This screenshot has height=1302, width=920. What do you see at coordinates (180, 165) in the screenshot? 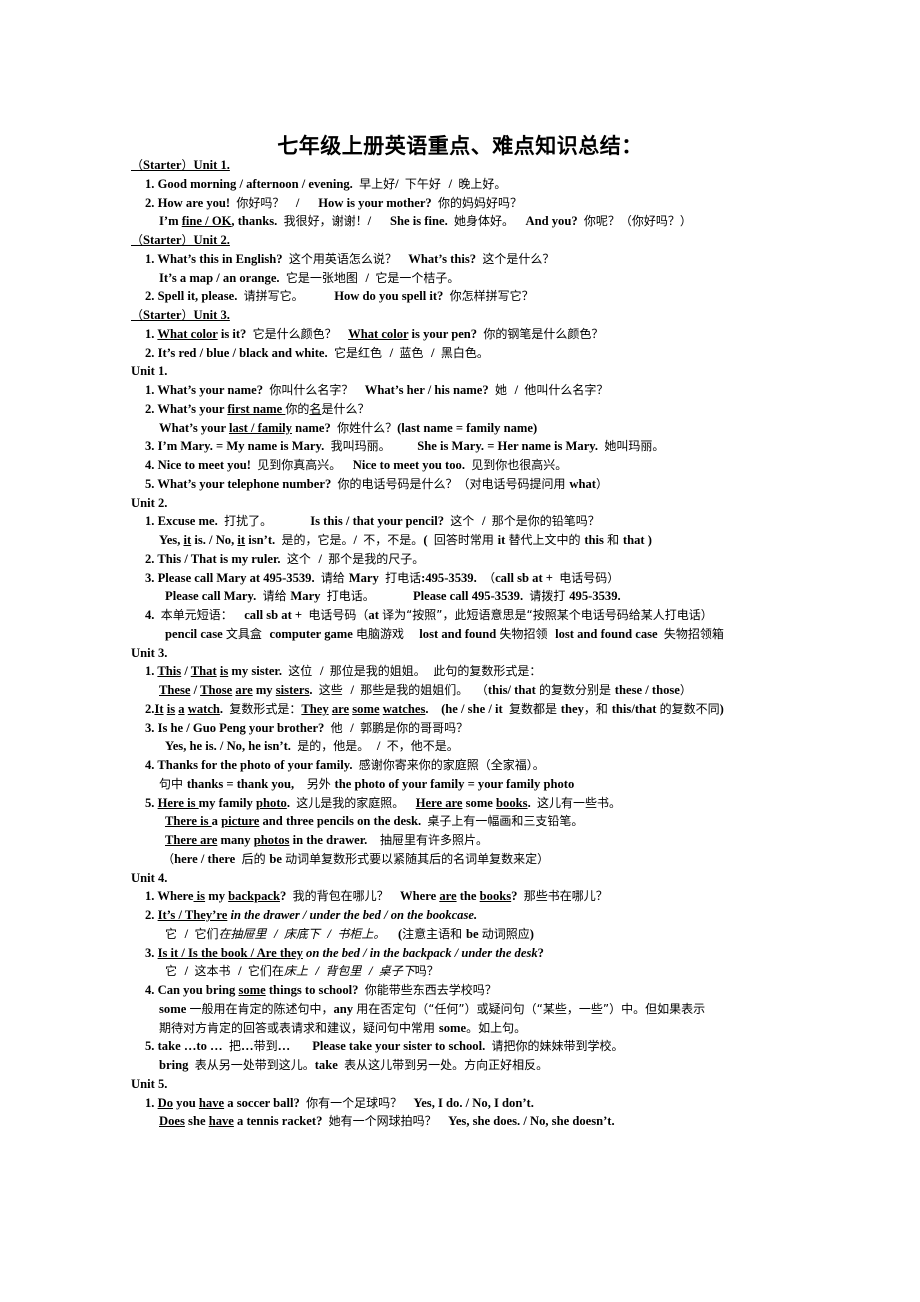
I see `underlined-text: （Starter）Unit 1.` at bounding box center [180, 165].